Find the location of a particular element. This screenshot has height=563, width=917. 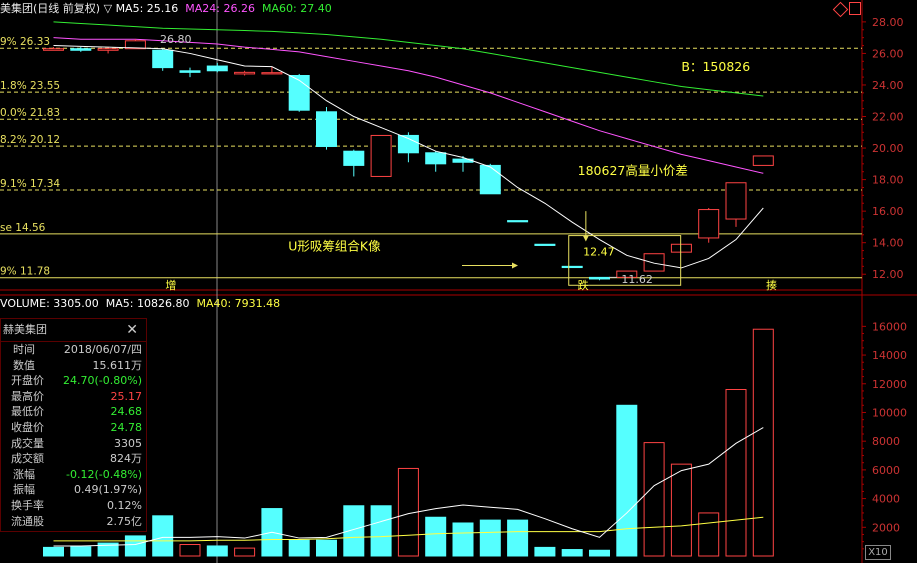

scale-badge: X10 is located at coordinates (878, 552).